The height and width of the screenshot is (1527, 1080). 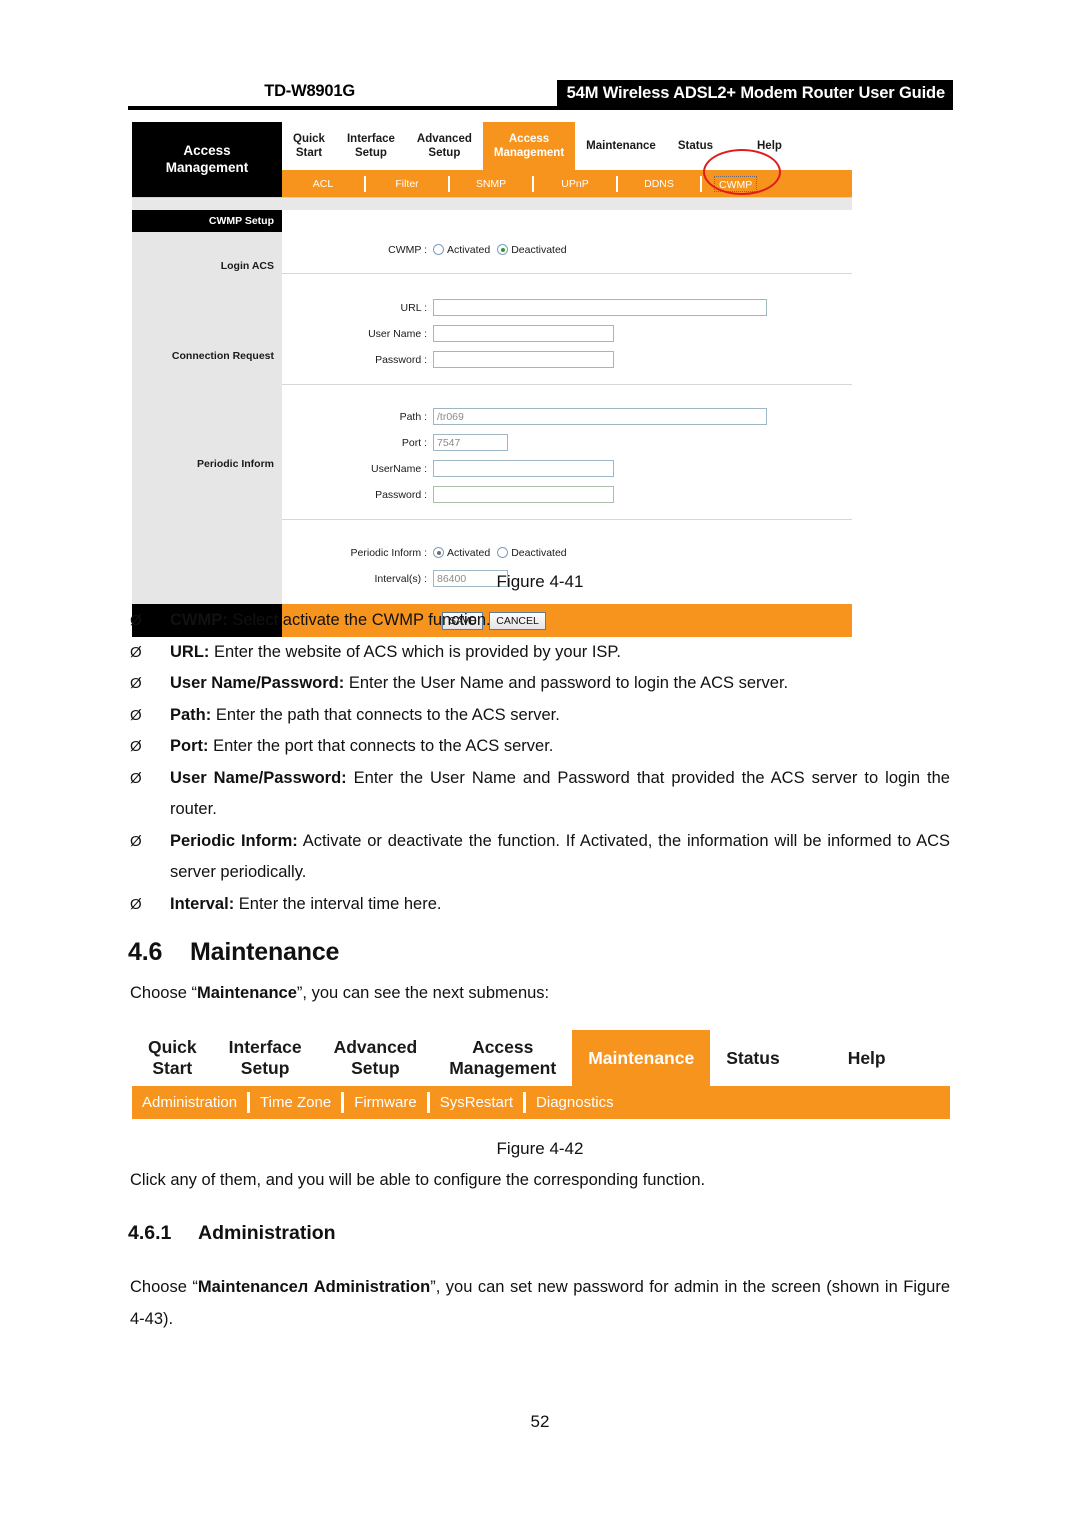 What do you see at coordinates (523, 359) in the screenshot?
I see `input-password` at bounding box center [523, 359].